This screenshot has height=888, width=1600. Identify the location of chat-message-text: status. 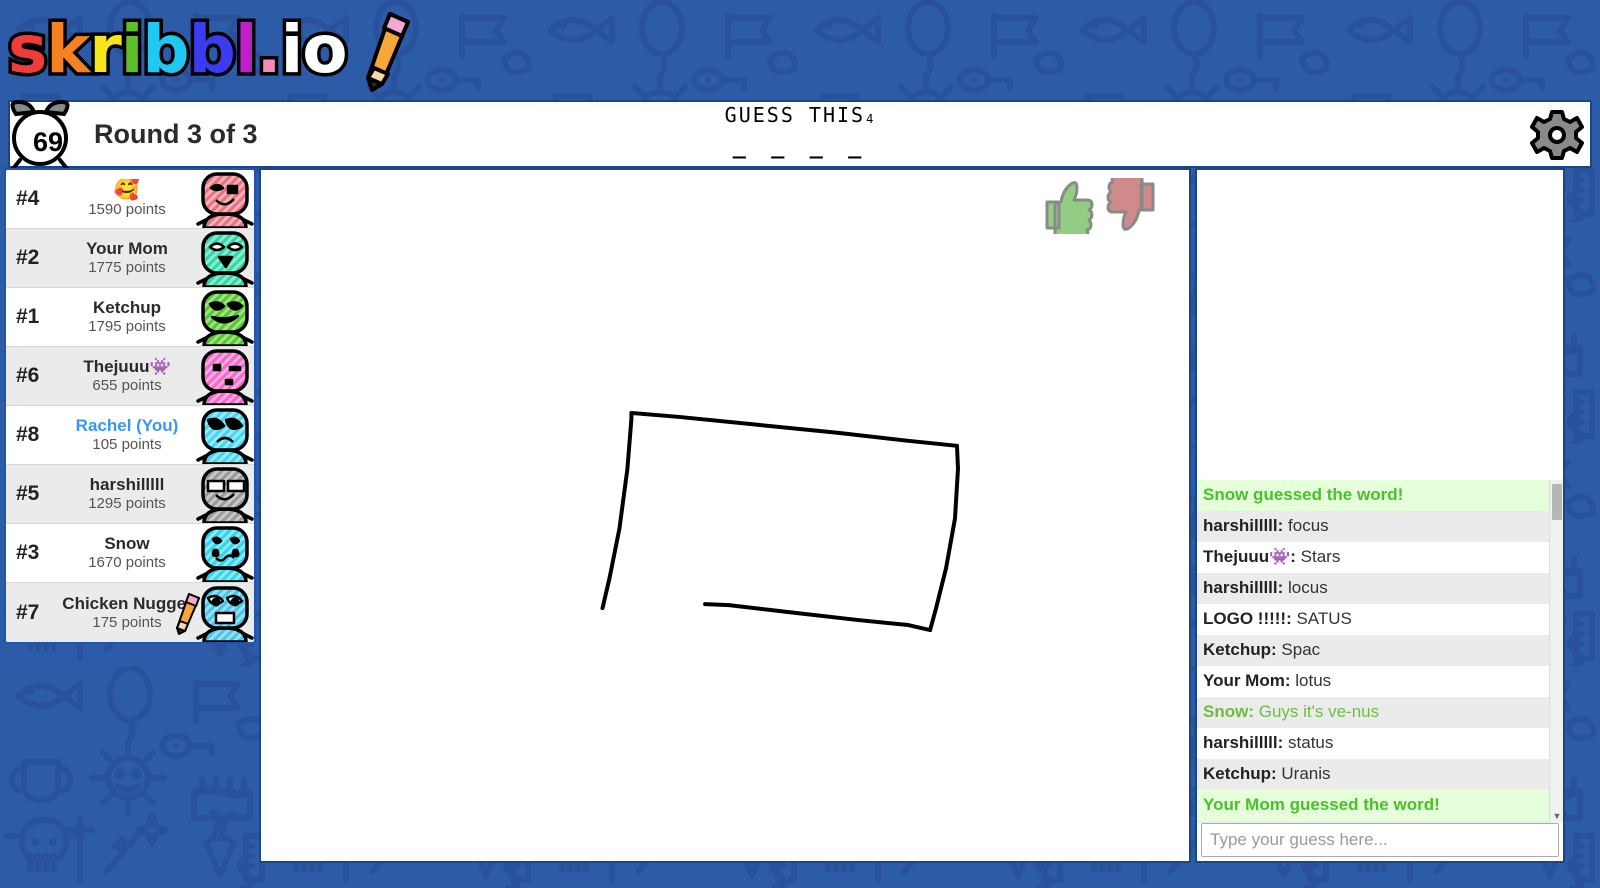
(1308, 742).